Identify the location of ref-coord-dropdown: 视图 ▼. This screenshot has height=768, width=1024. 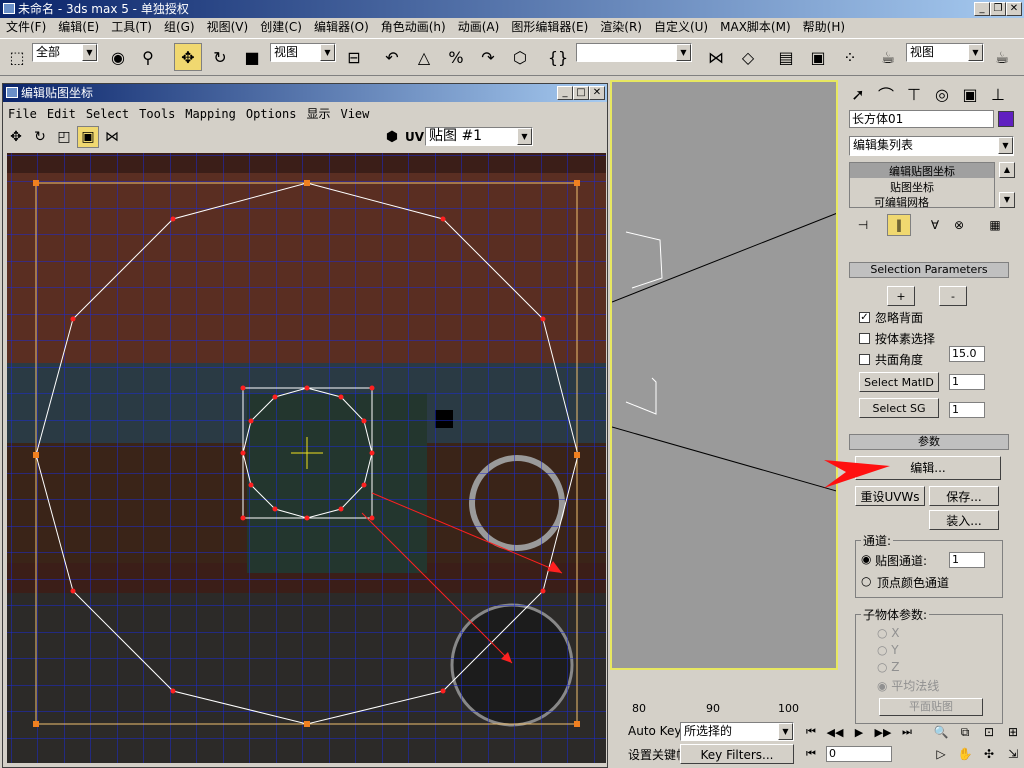
(303, 52).